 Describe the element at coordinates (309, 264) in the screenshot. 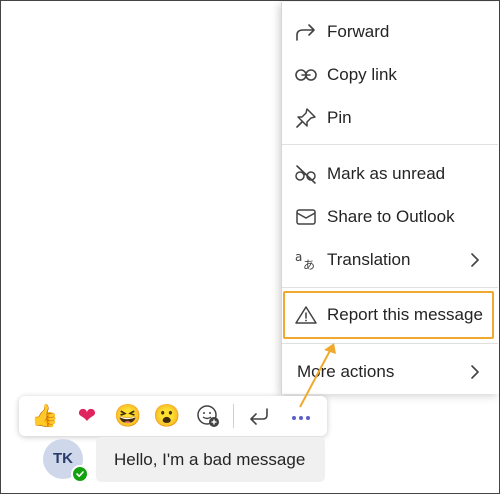

I see `svg-text: あ` at that location.